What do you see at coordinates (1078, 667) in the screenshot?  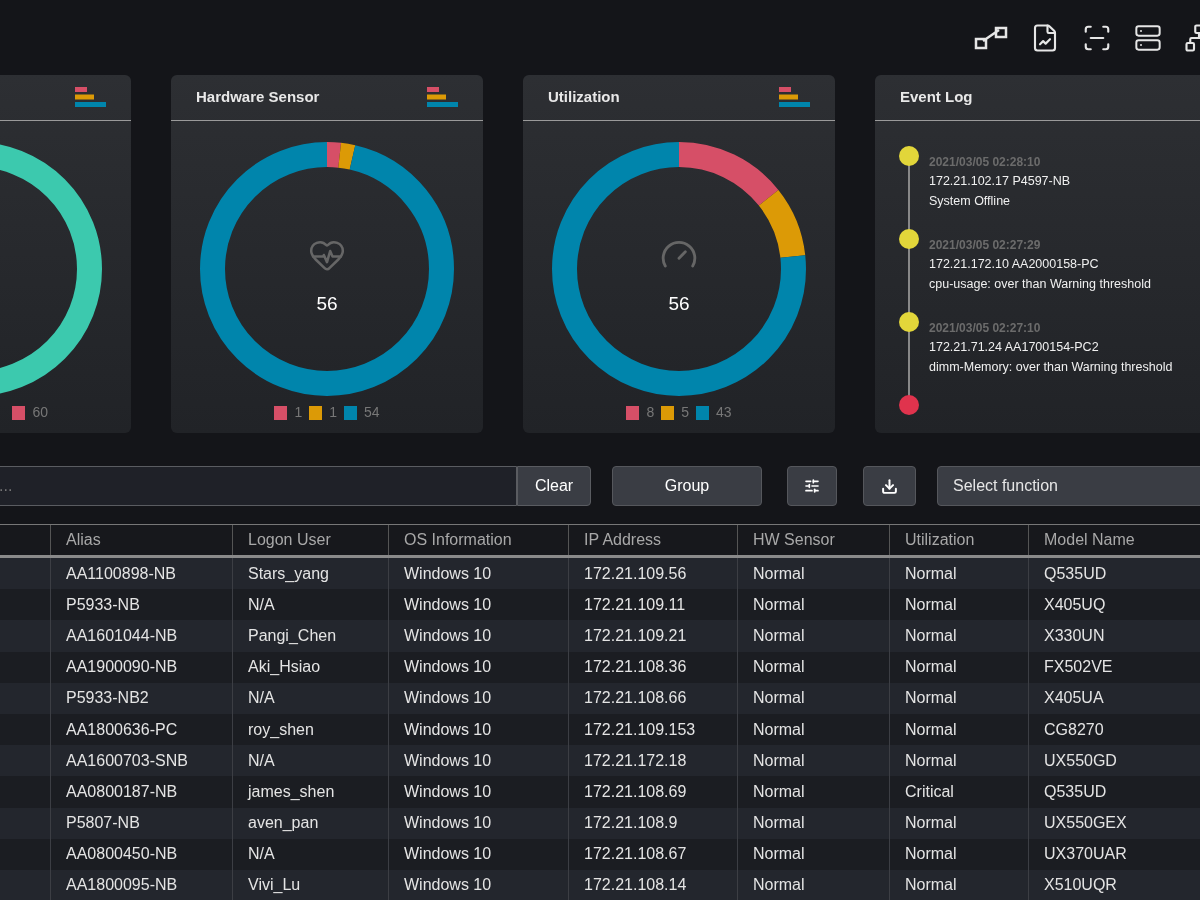 I see `table-cell-text: FX502VE` at bounding box center [1078, 667].